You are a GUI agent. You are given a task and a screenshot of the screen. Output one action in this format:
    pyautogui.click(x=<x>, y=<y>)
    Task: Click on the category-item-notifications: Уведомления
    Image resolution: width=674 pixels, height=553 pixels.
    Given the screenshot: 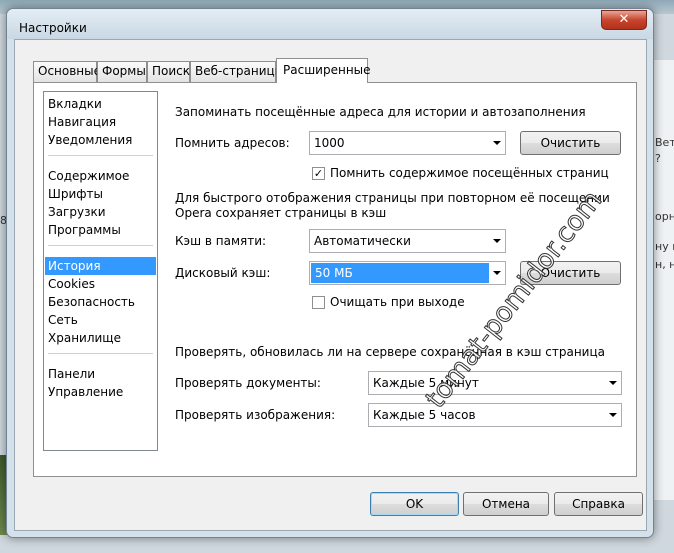 What is the action you would take?
    pyautogui.click(x=100, y=140)
    